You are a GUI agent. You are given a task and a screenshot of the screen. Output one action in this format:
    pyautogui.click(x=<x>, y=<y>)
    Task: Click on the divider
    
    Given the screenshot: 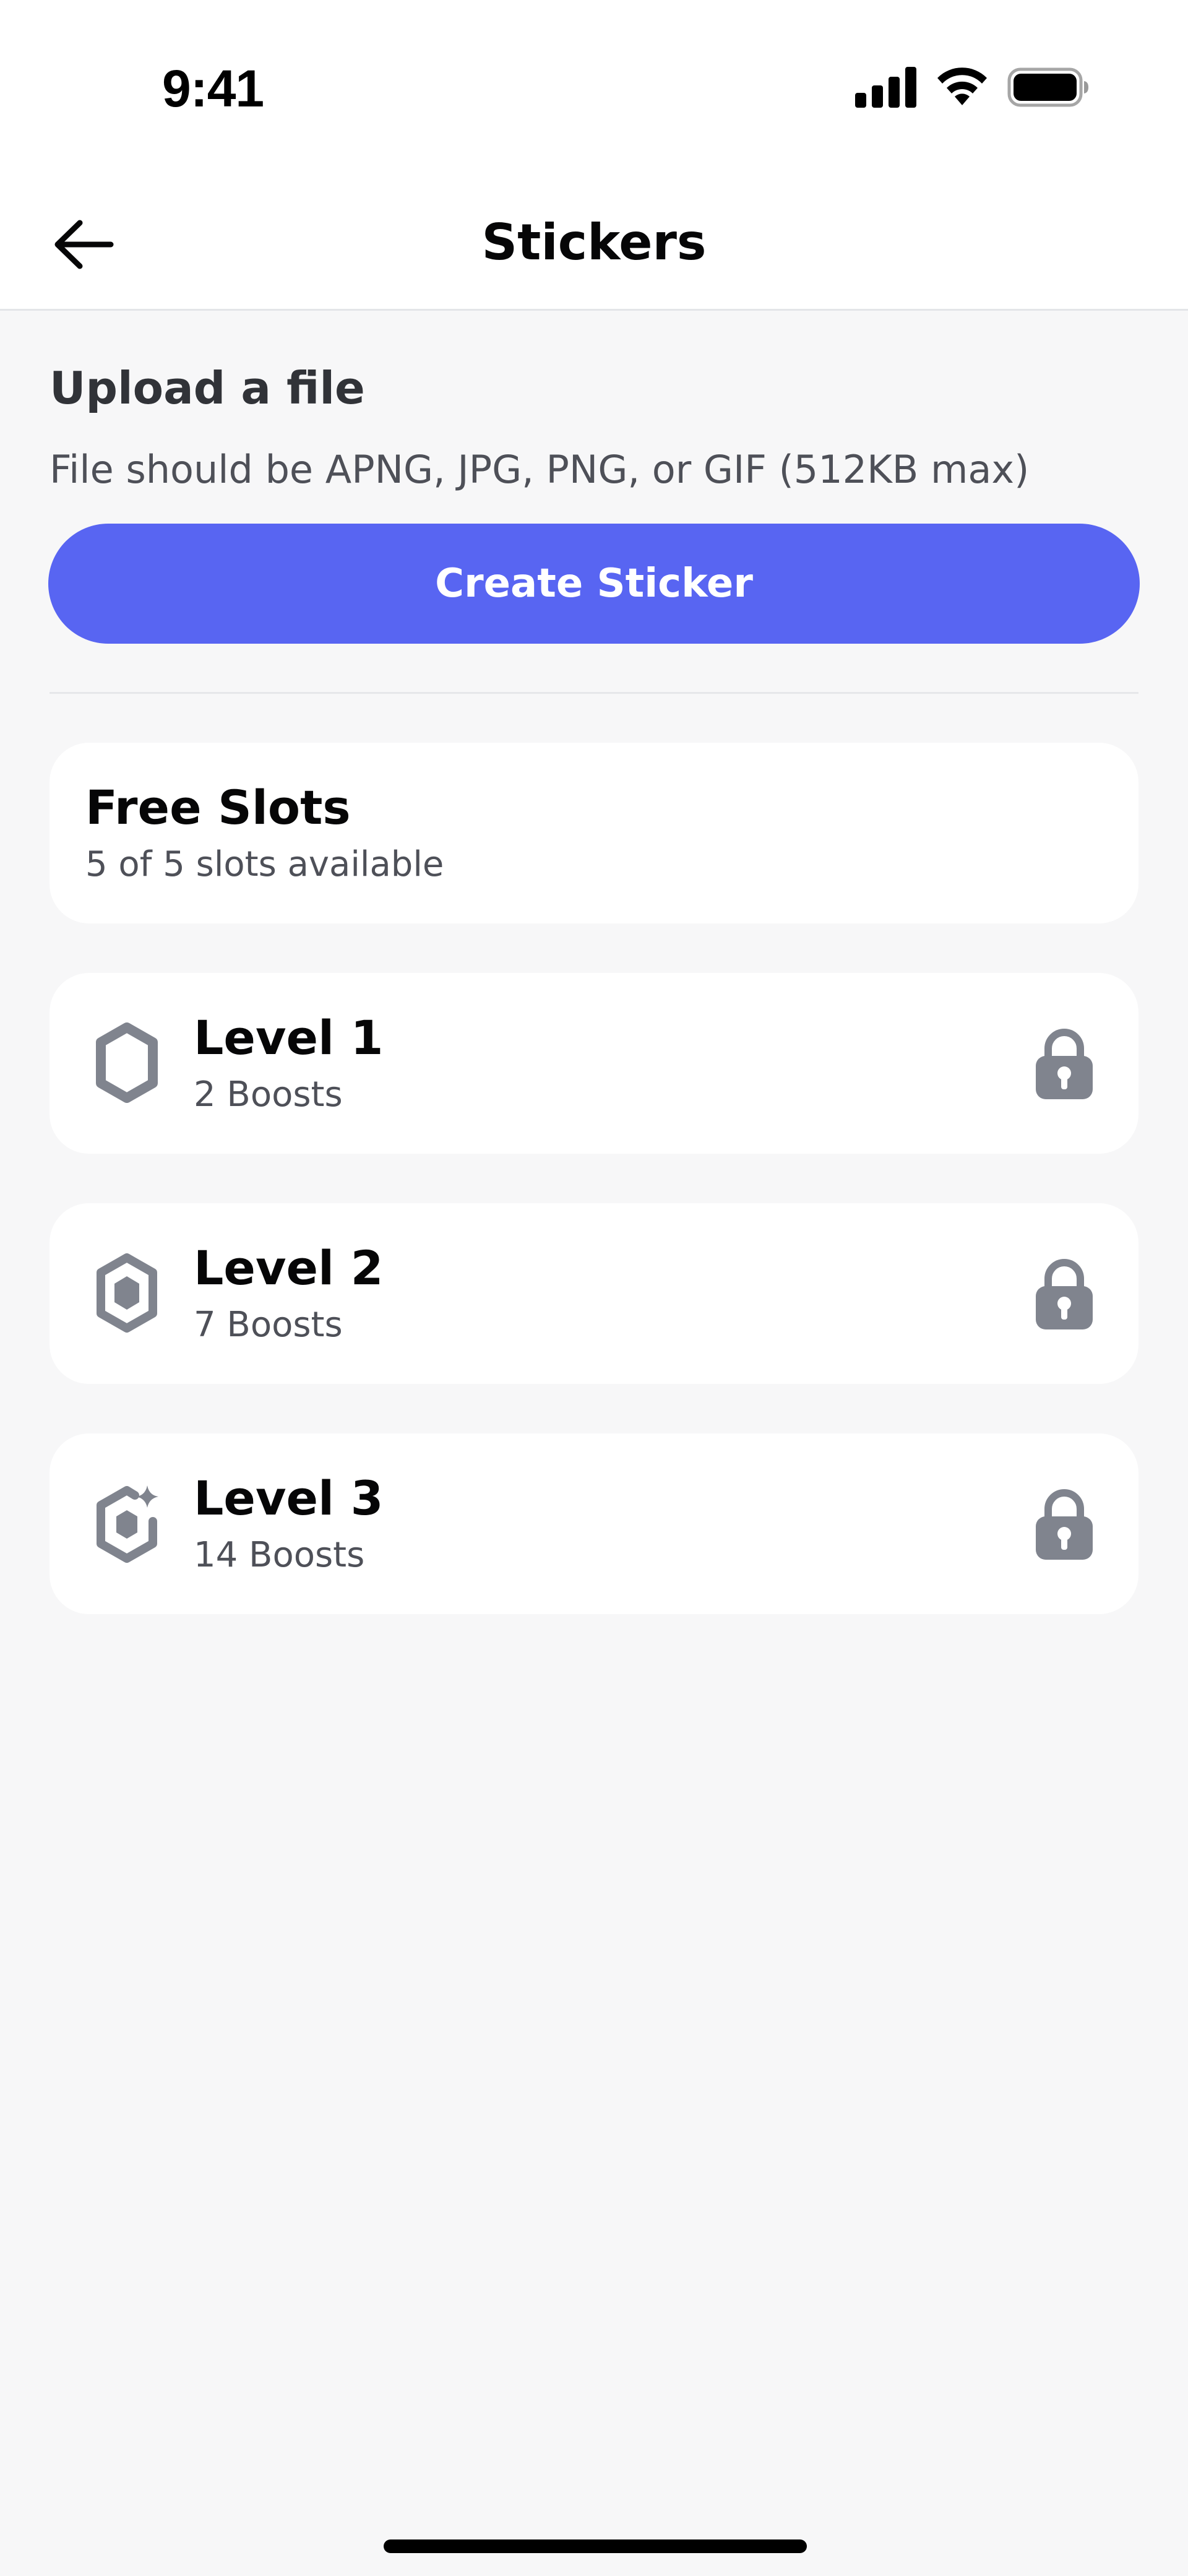 What is the action you would take?
    pyautogui.click(x=594, y=693)
    